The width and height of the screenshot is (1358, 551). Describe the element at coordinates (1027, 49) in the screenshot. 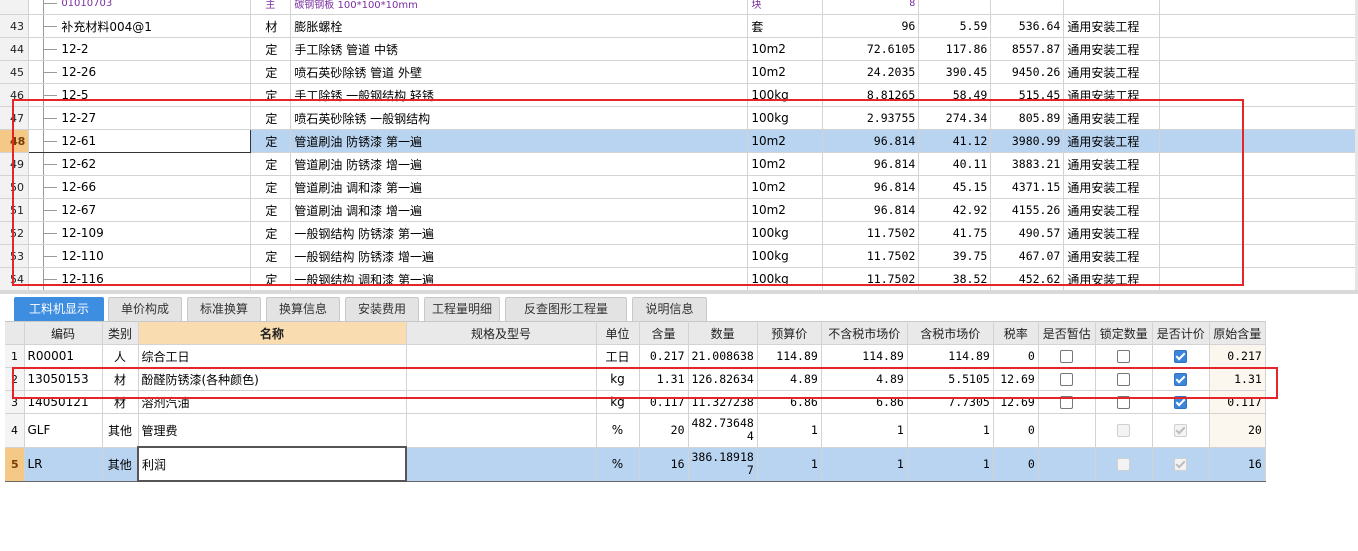

I see `item-total: 8557.87` at that location.